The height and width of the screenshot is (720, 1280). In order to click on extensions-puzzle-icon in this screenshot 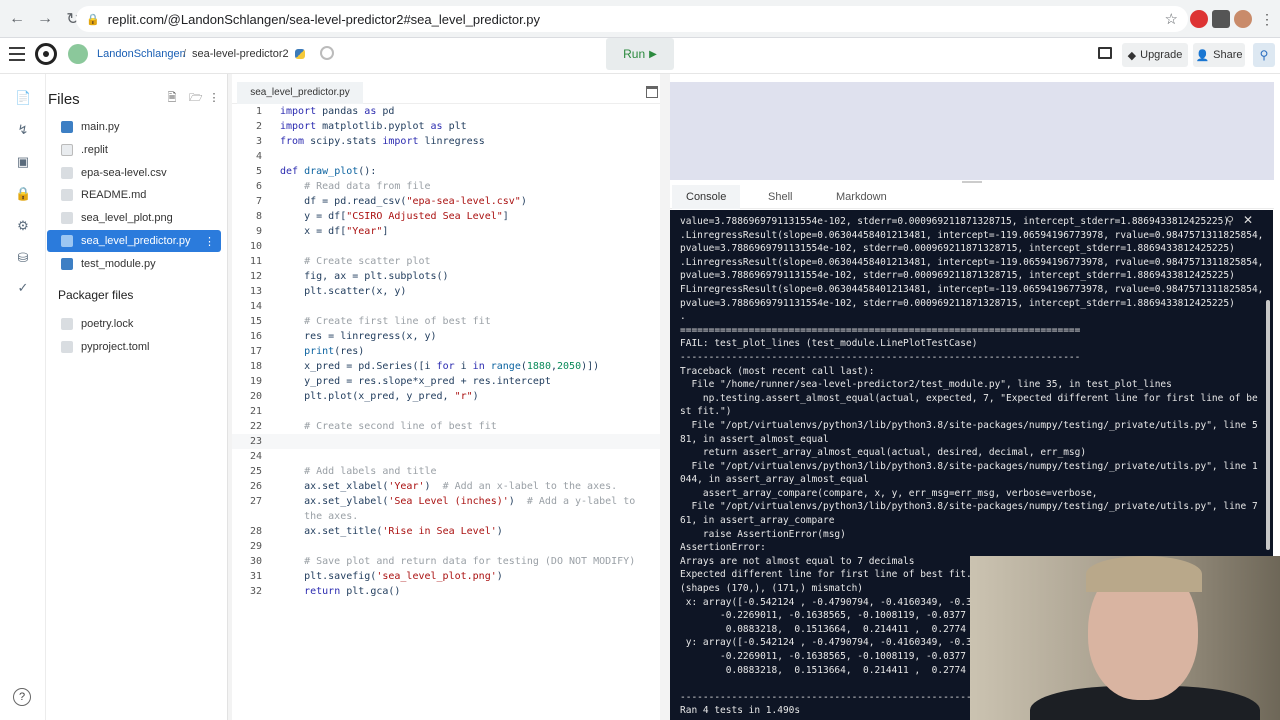, I will do `click(1221, 19)`.